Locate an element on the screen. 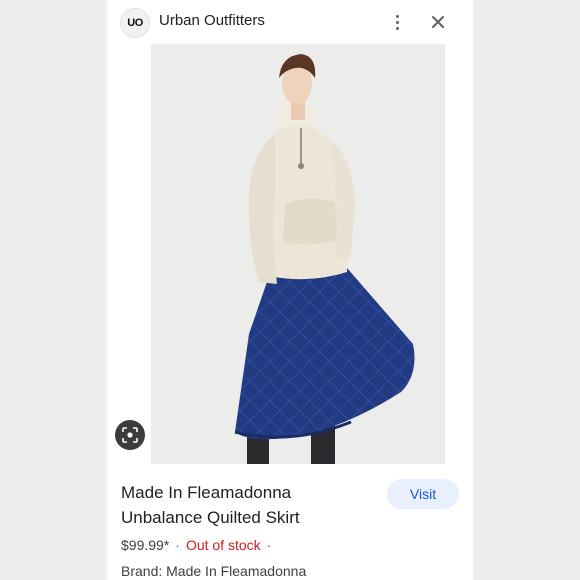  visit-button: Visit is located at coordinates (423, 494).